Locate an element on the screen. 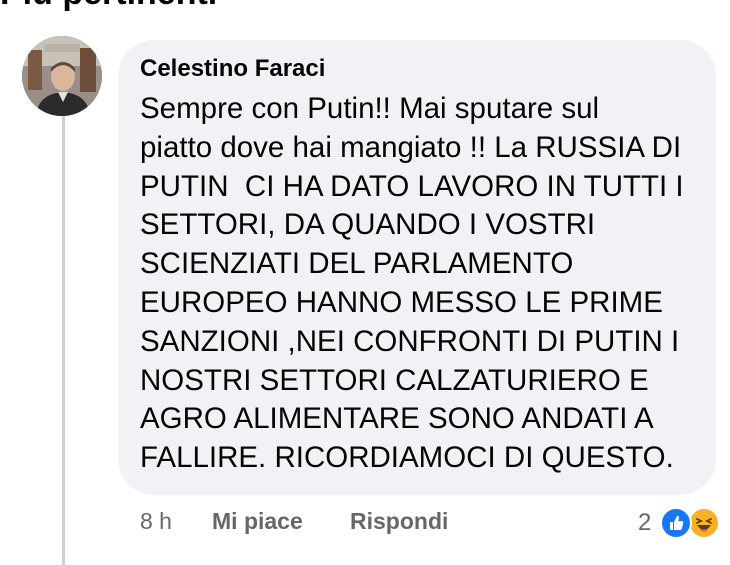 This screenshot has height=565, width=730. haha-icon is located at coordinates (704, 523).